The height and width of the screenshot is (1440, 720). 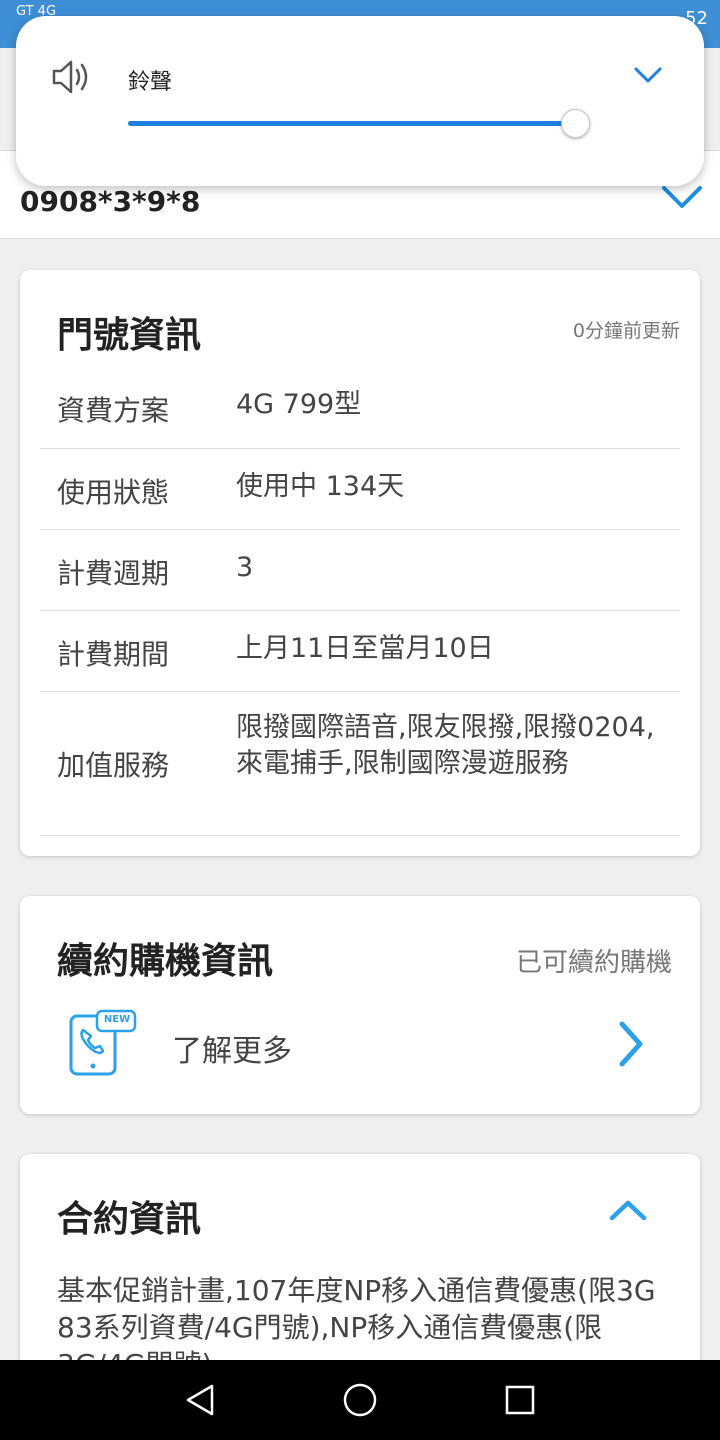 I want to click on volume-stream-label: 鈴聲, so click(x=150, y=82).